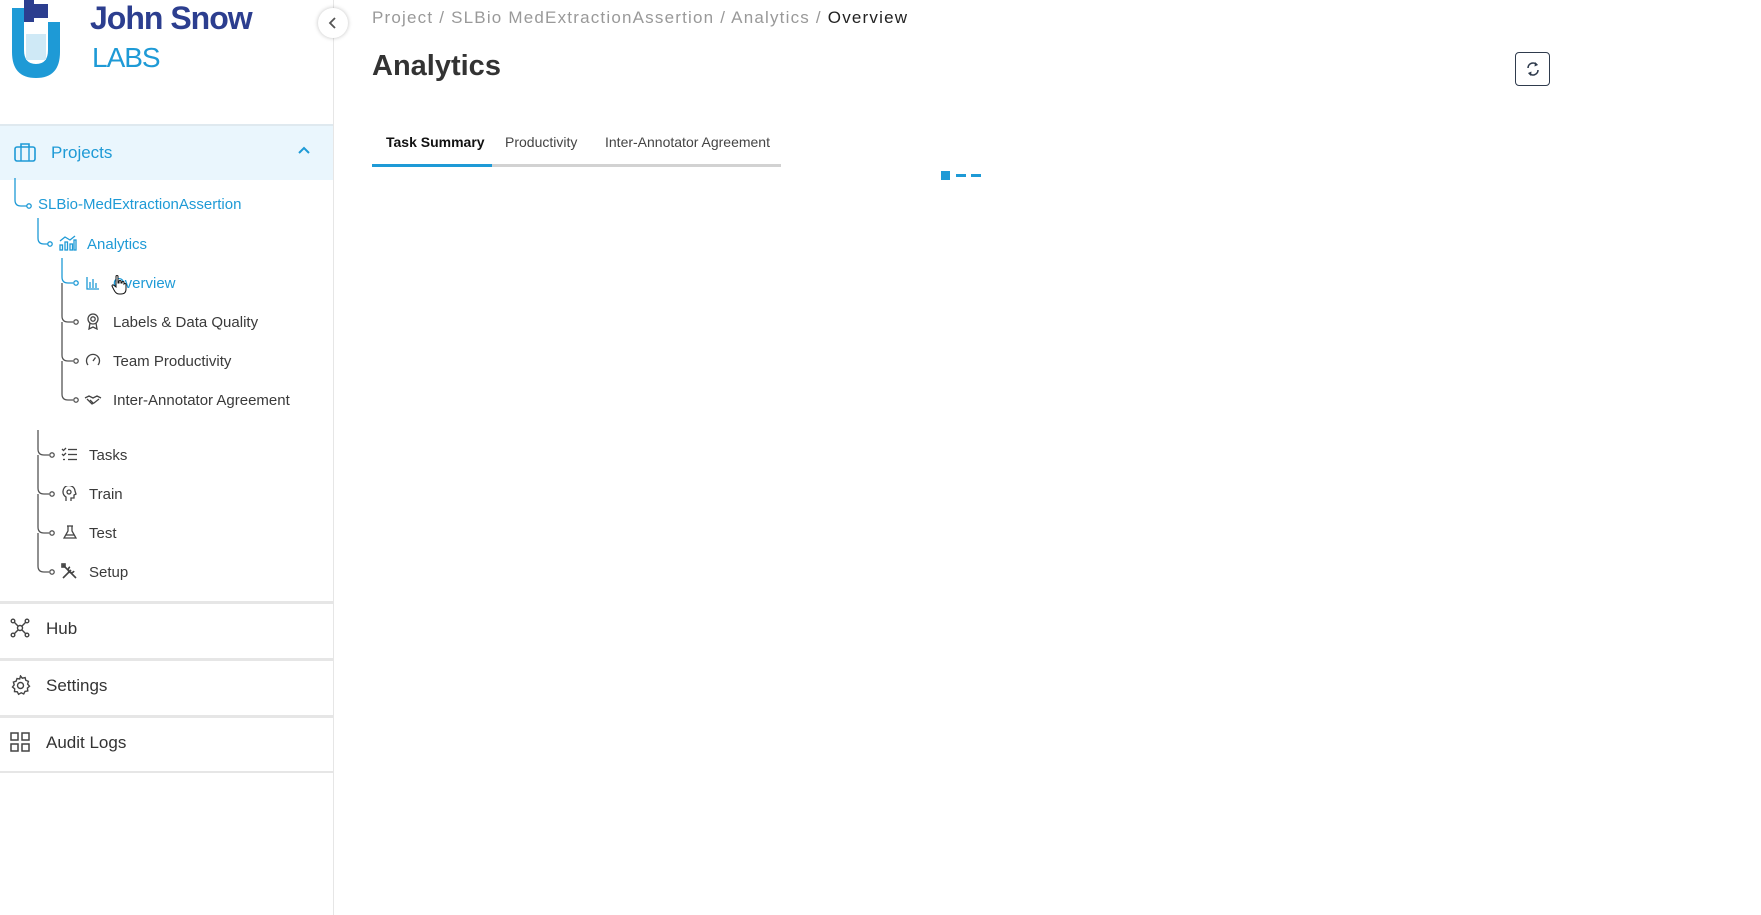 The height and width of the screenshot is (915, 1761). What do you see at coordinates (166, 772) in the screenshot?
I see `divider` at bounding box center [166, 772].